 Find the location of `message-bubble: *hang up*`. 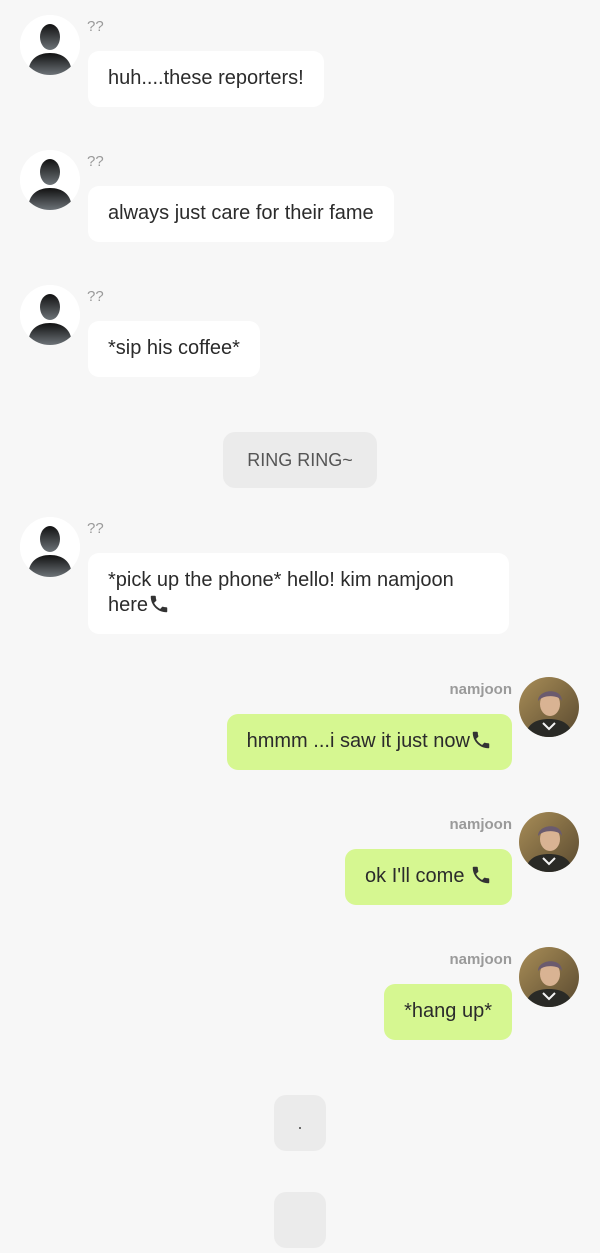

message-bubble: *hang up* is located at coordinates (448, 1012).